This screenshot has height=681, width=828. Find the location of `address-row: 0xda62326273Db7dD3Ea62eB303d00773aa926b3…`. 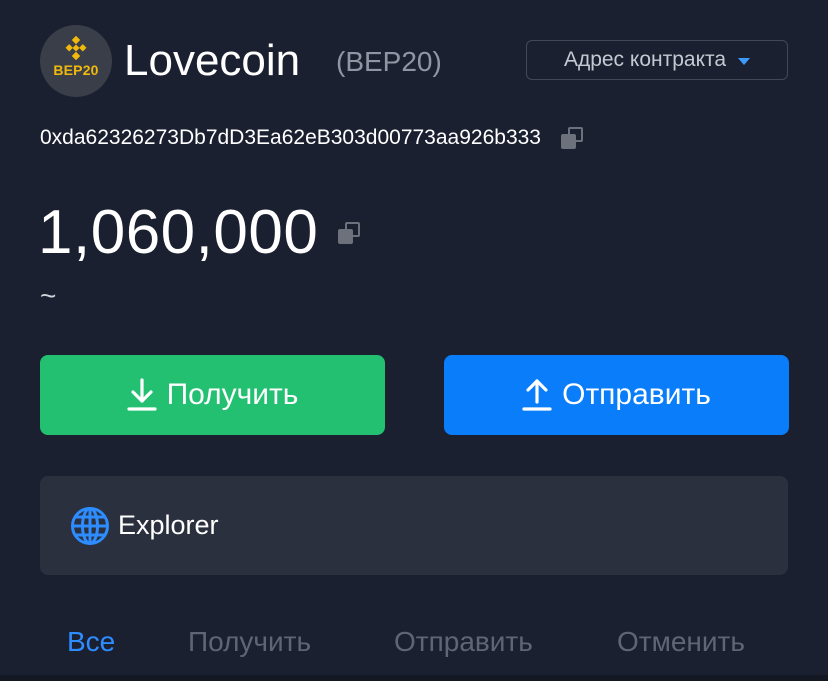

address-row: 0xda62326273Db7dD3Ea62eB303d00773aa926b3… is located at coordinates (311, 138).